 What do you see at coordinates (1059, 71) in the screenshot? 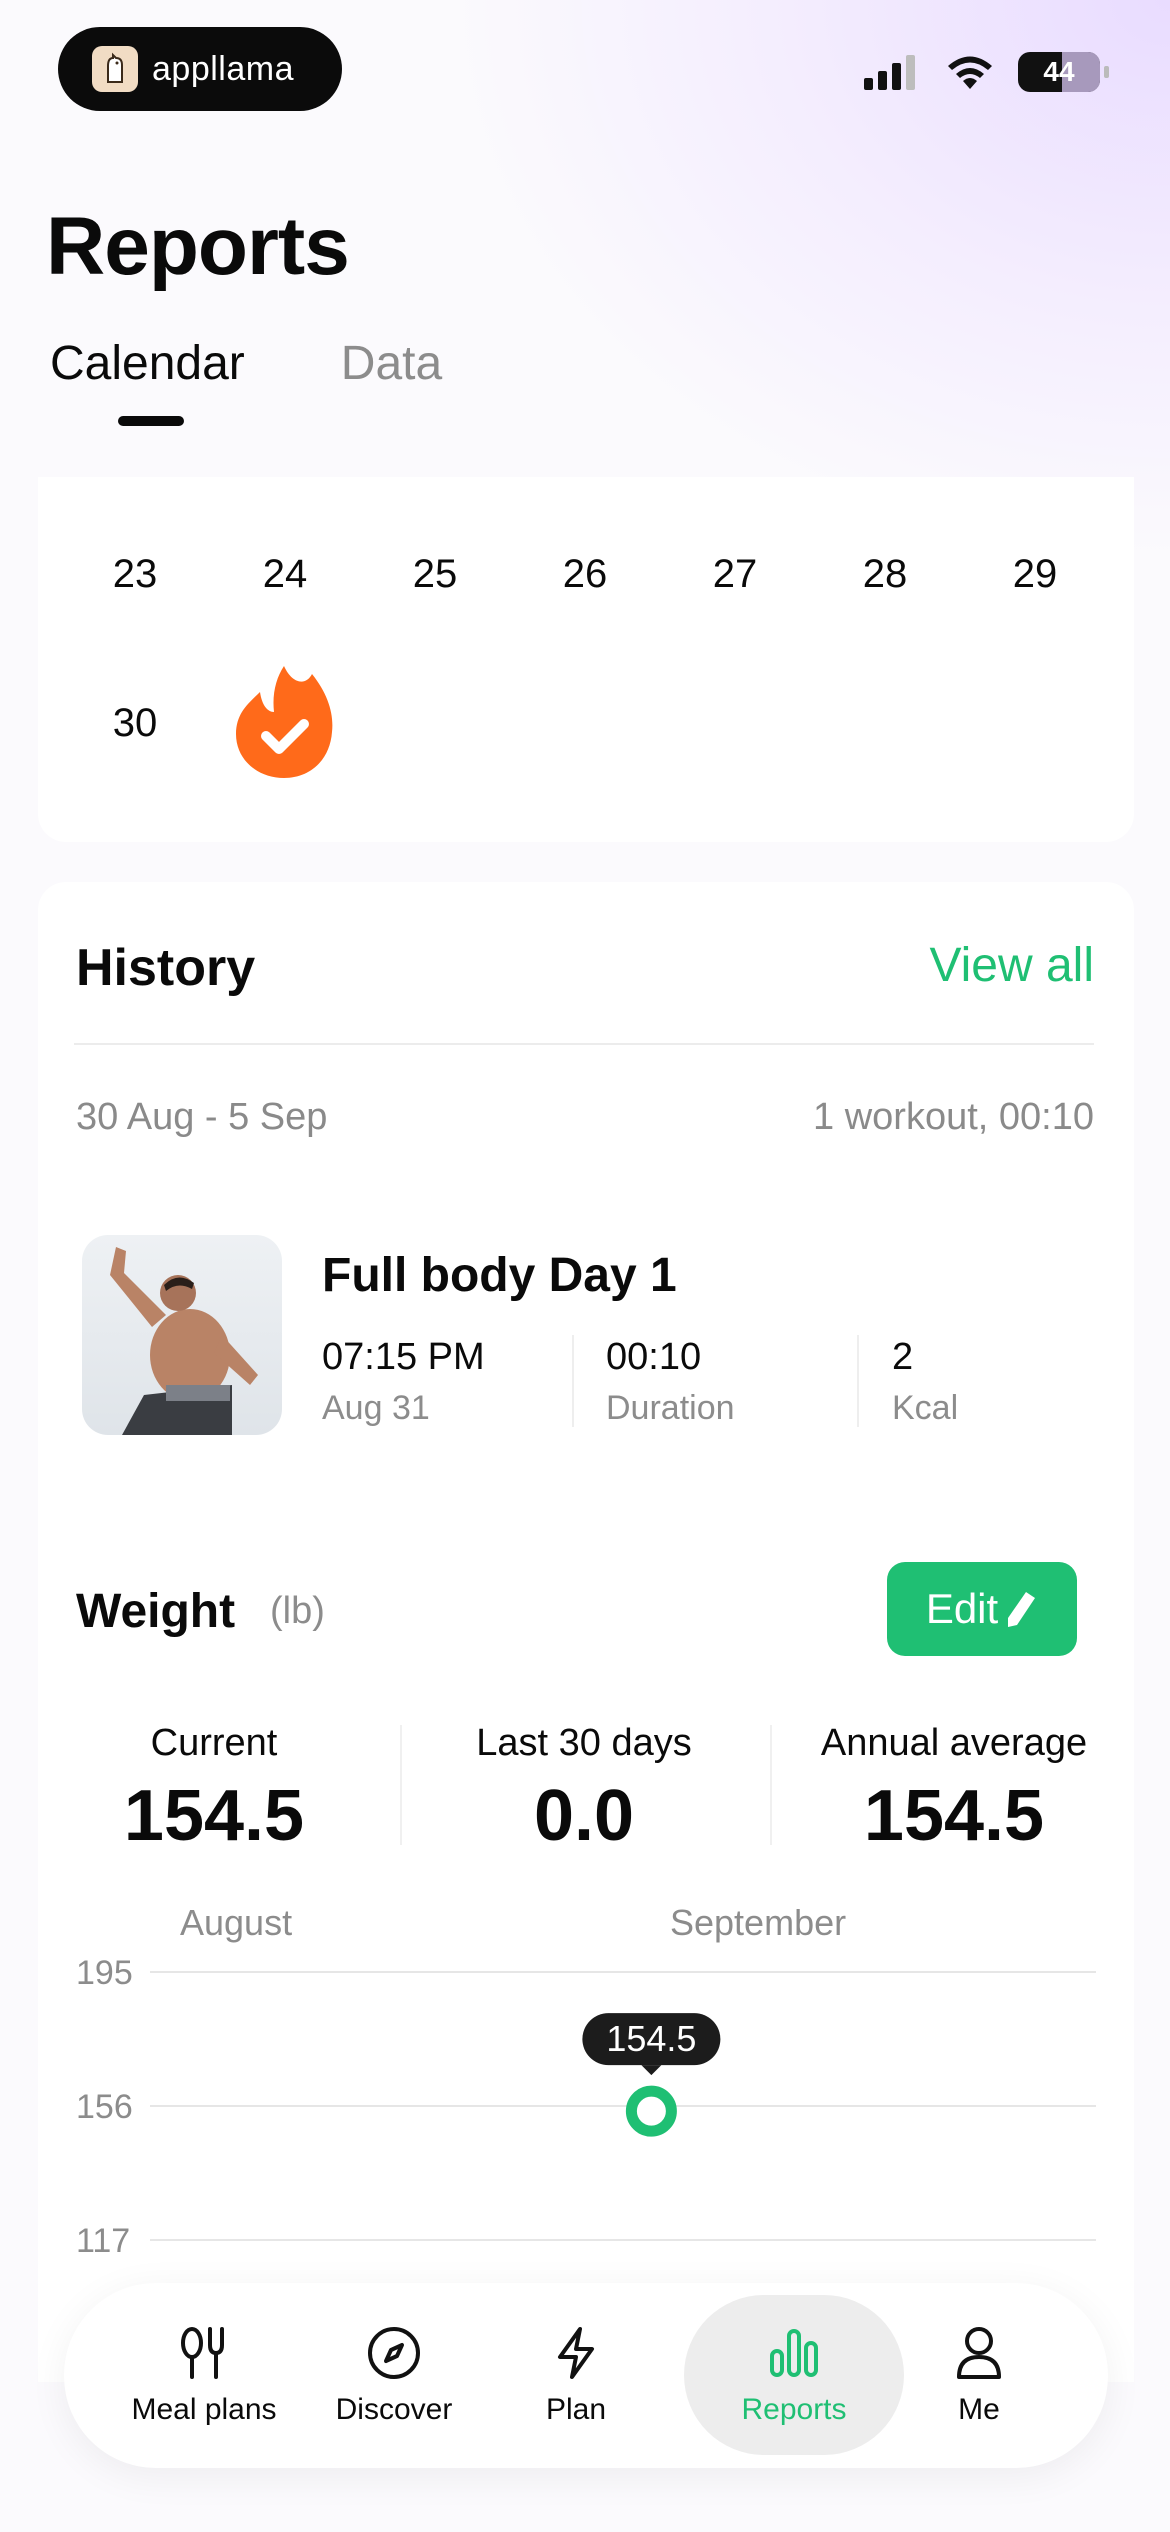
I see `battery-level: 44` at bounding box center [1059, 71].